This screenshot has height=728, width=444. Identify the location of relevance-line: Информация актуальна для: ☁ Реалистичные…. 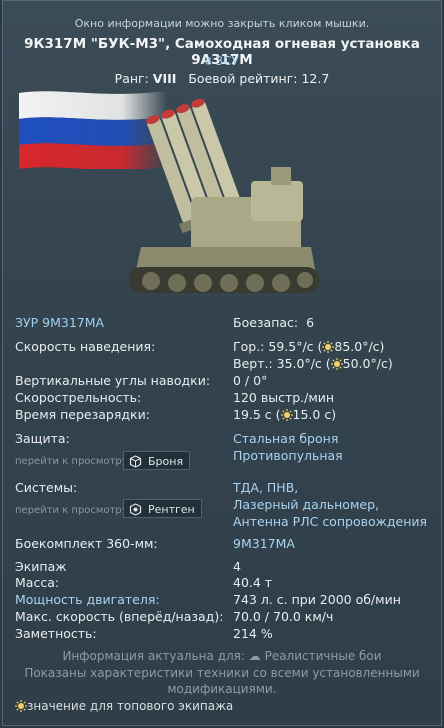
(222, 656).